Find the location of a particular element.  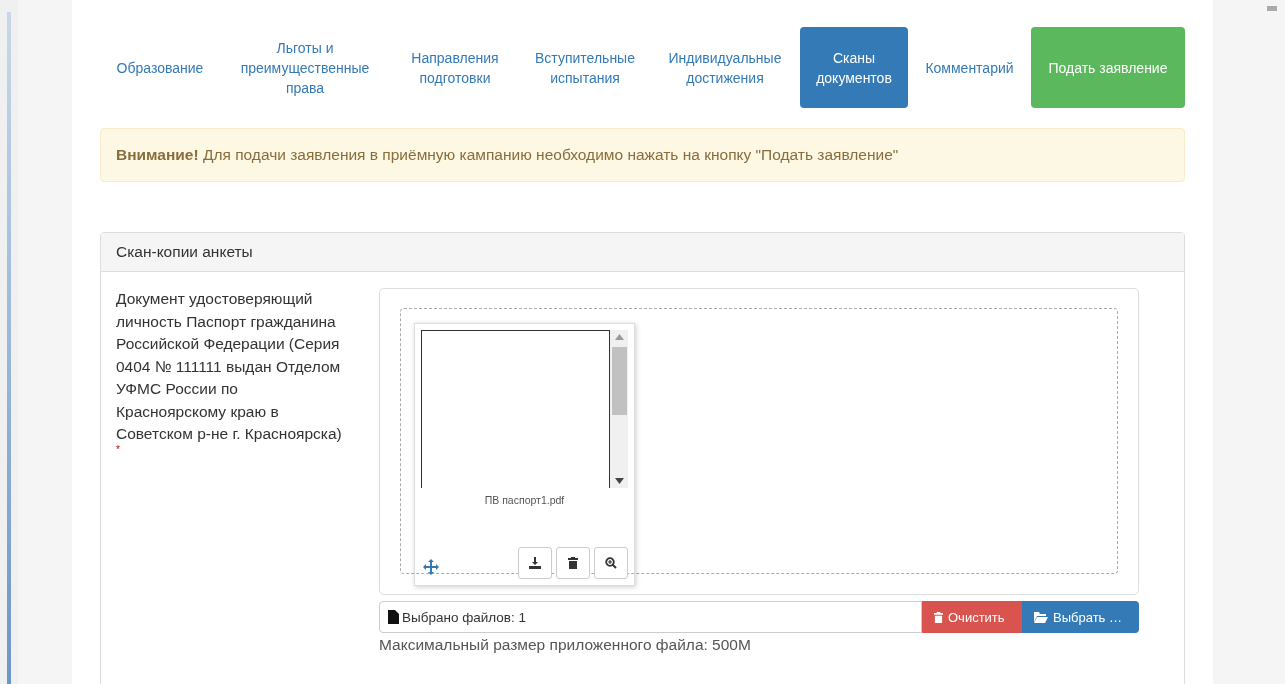

required-mark: * is located at coordinates (118, 449).